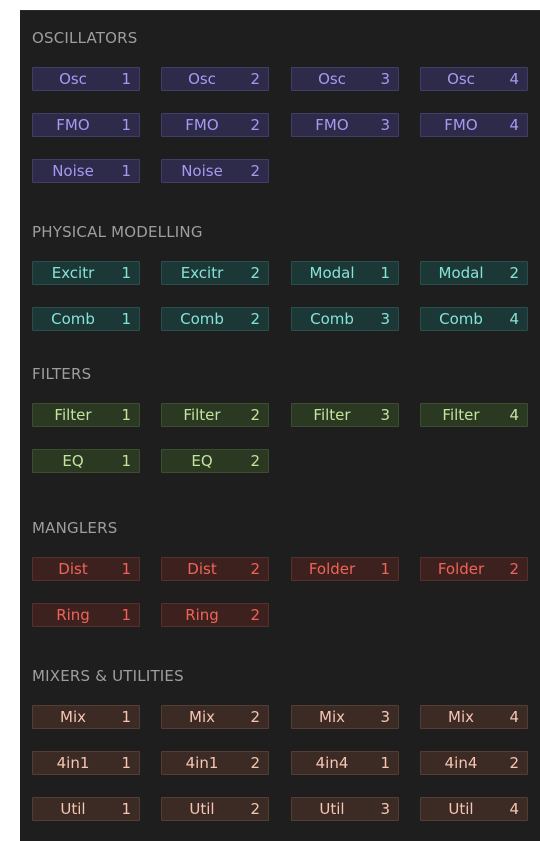  I want to click on module-button-util-1: Util 1, so click(86, 809).